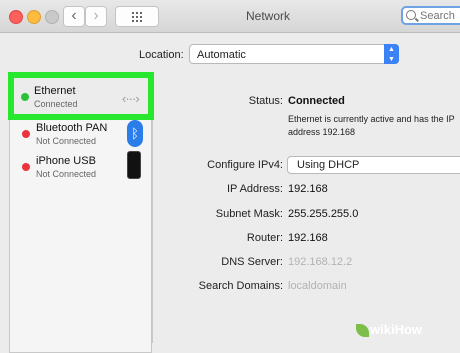  Describe the element at coordinates (373, 165) in the screenshot. I see `configure-ipv4-select: Using DHCP` at that location.